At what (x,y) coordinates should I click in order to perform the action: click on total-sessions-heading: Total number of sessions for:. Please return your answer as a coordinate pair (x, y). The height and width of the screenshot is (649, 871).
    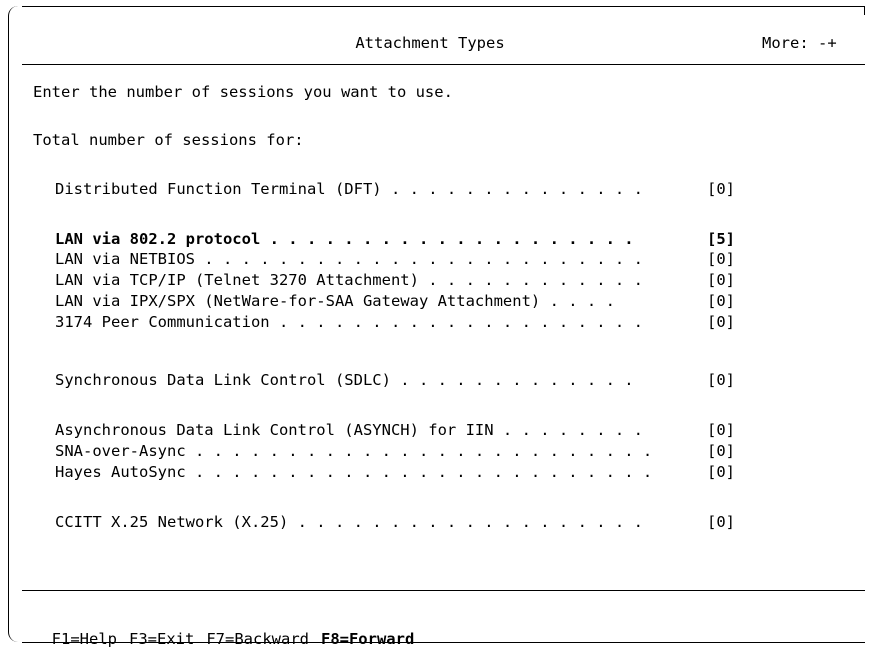
    Looking at the image, I should click on (168, 140).